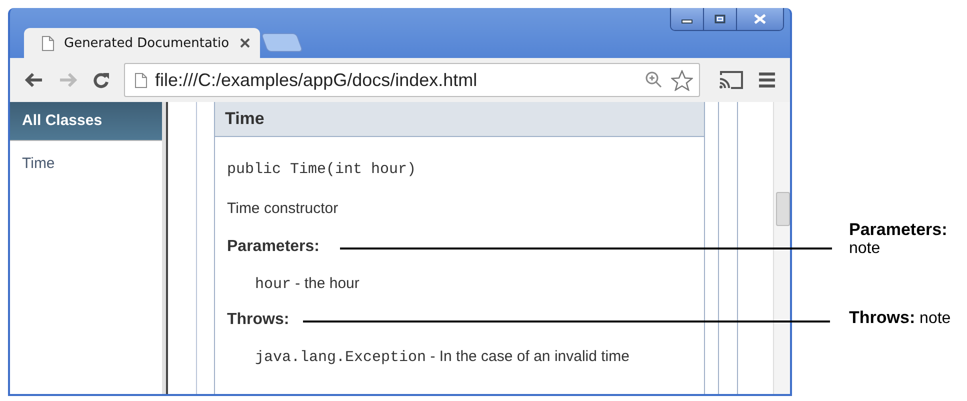  What do you see at coordinates (283, 209) in the screenshot?
I see `method-description: Time constructor` at bounding box center [283, 209].